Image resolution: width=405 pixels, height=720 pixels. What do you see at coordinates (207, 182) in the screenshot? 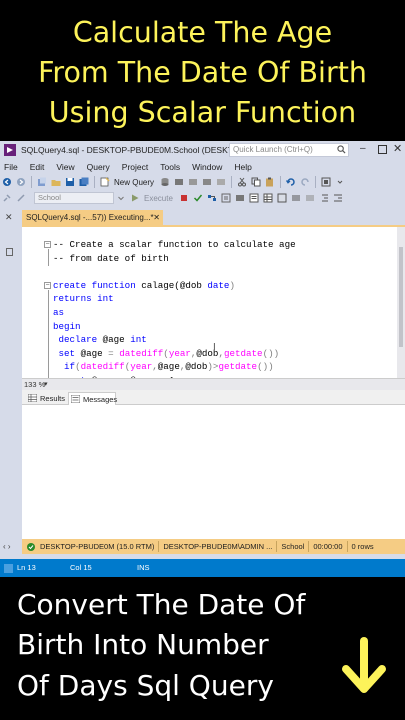
I see `xmla-query-icon` at bounding box center [207, 182].